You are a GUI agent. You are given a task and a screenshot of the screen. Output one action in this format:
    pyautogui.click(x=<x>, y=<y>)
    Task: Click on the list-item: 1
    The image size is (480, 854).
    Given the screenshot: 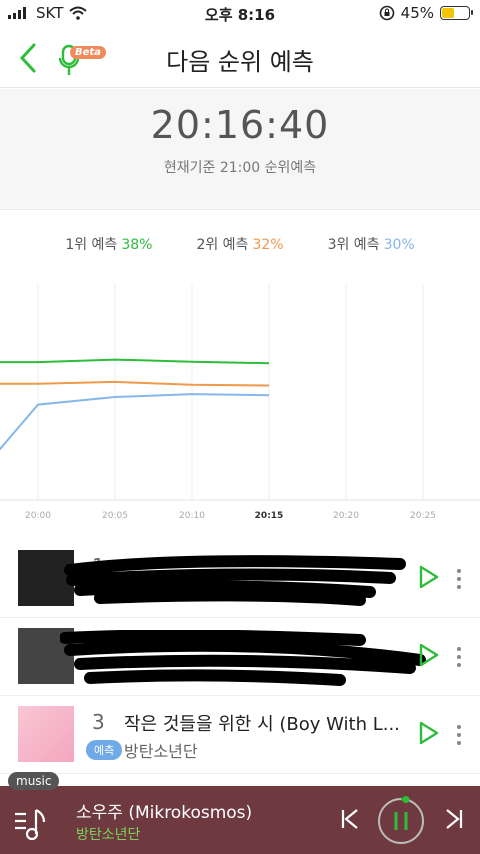 What is the action you would take?
    pyautogui.click(x=240, y=579)
    